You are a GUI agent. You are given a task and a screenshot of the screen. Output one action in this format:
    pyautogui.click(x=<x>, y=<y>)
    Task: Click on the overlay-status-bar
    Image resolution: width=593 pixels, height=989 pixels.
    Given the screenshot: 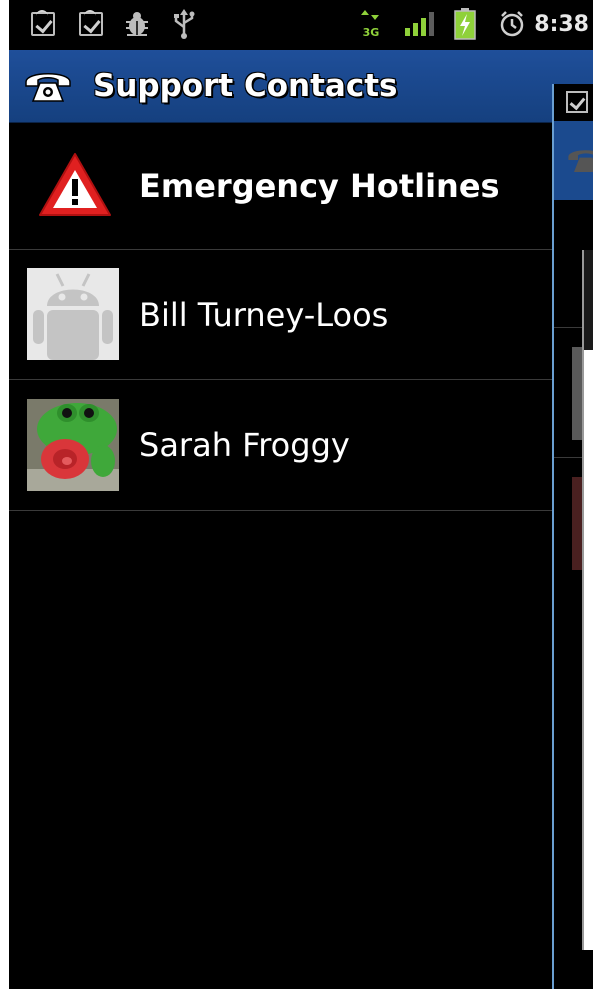 What is the action you would take?
    pyautogui.click(x=573, y=102)
    